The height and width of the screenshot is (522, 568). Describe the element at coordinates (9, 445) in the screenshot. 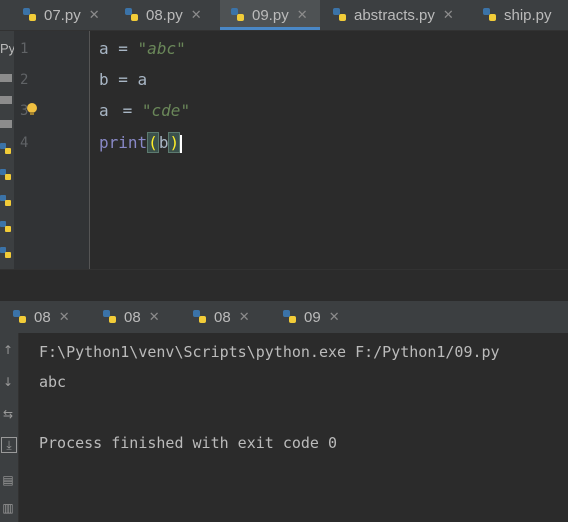

I see `scroll-to-end-icon: ⤓` at that location.